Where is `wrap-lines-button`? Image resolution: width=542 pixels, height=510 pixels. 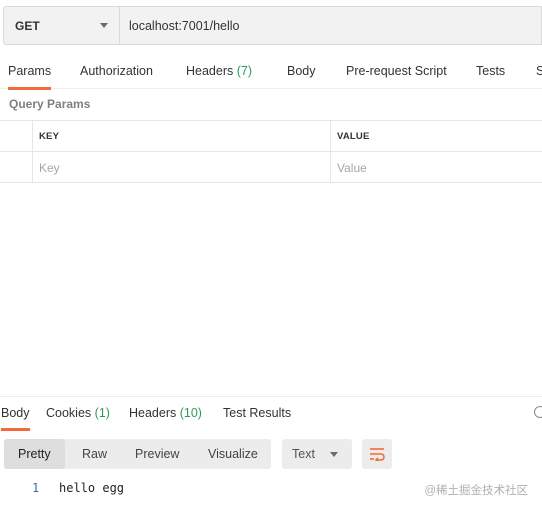 wrap-lines-button is located at coordinates (377, 454).